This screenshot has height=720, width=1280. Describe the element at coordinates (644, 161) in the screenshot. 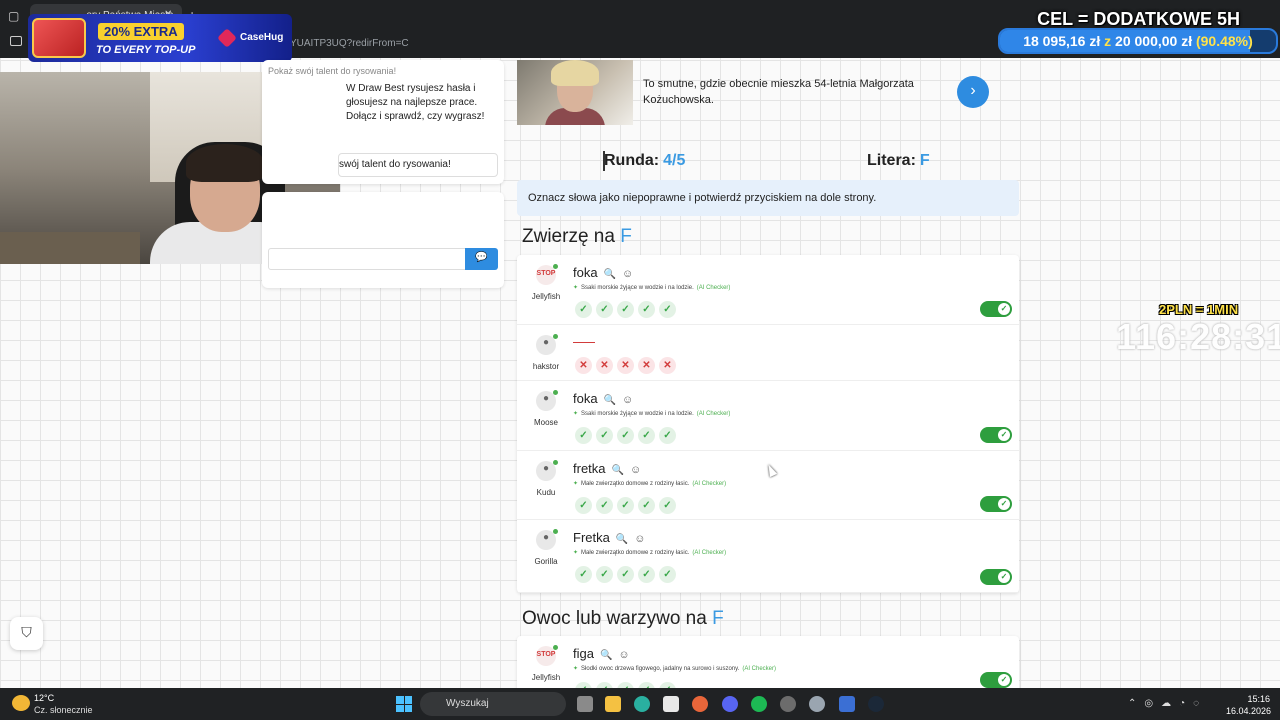

I see `round-info: Runda: 4/5` at that location.